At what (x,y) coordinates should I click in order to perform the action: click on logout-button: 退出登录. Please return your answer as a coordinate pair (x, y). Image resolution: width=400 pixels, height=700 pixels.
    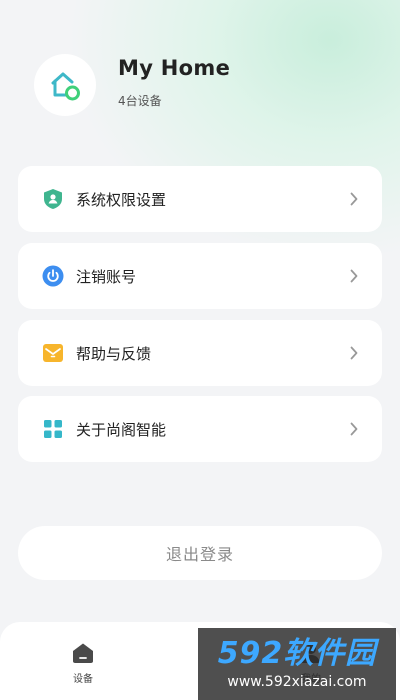
    Looking at the image, I should click on (200, 553).